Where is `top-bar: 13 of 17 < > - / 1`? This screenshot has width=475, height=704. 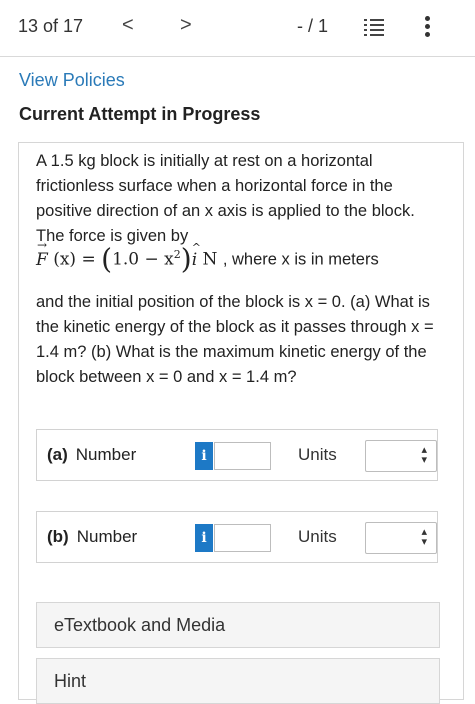 top-bar: 13 of 17 < > - / 1 is located at coordinates (237, 28).